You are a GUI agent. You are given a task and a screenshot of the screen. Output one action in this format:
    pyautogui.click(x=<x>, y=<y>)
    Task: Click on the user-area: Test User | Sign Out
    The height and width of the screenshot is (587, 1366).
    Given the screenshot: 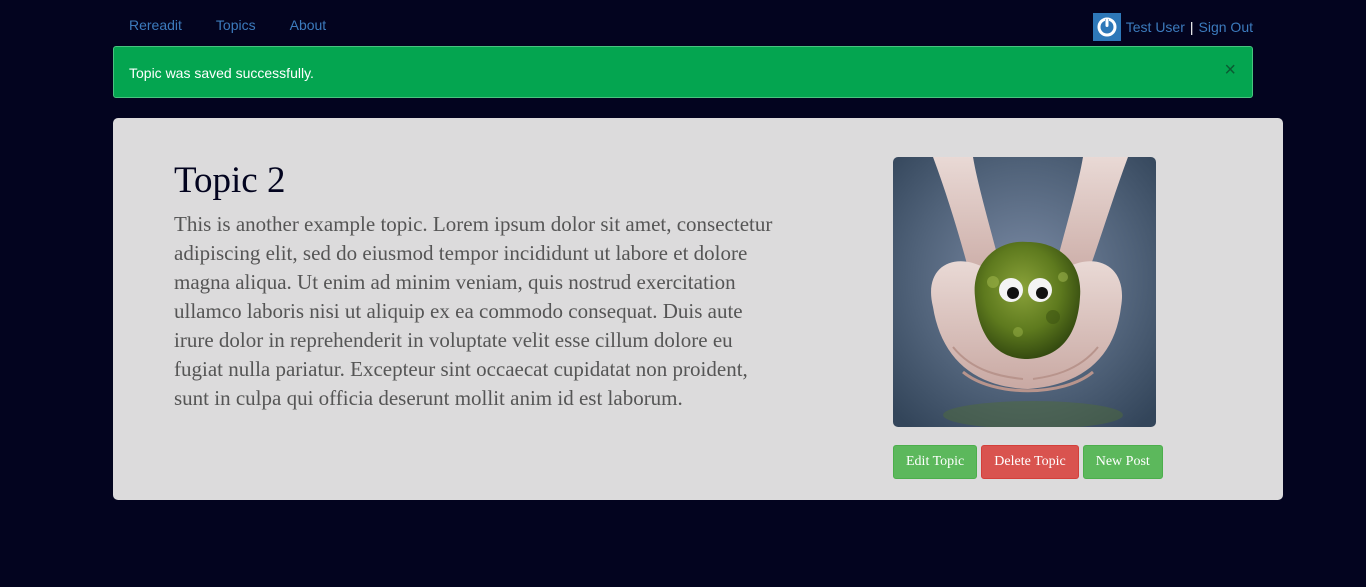 What is the action you would take?
    pyautogui.click(x=1172, y=27)
    